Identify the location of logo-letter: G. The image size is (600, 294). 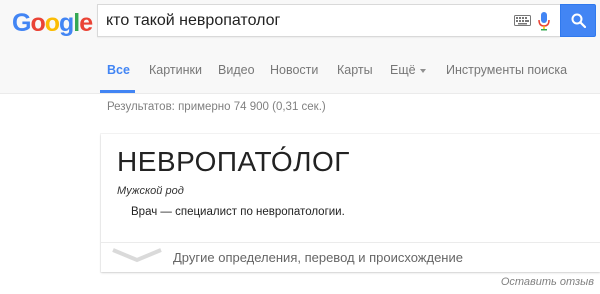
(21, 23).